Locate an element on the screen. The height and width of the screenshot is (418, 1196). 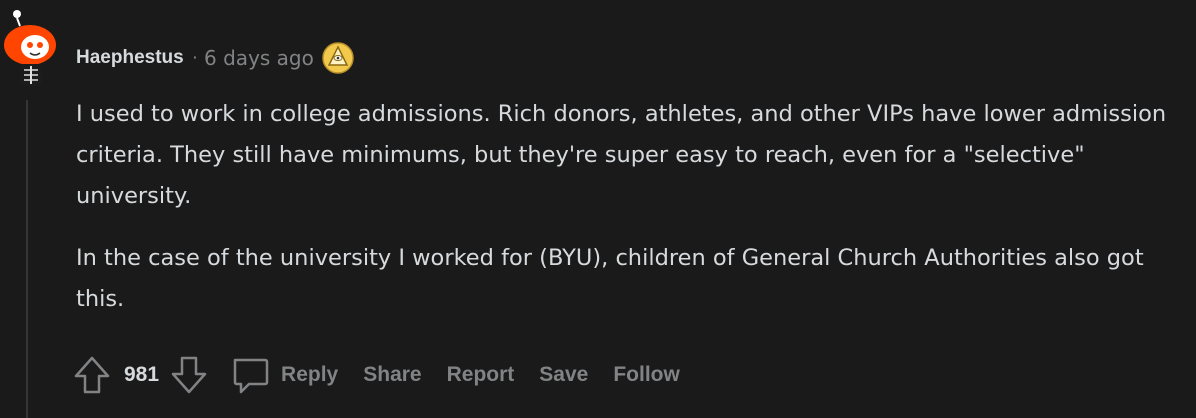
award-icon is located at coordinates (338, 58).